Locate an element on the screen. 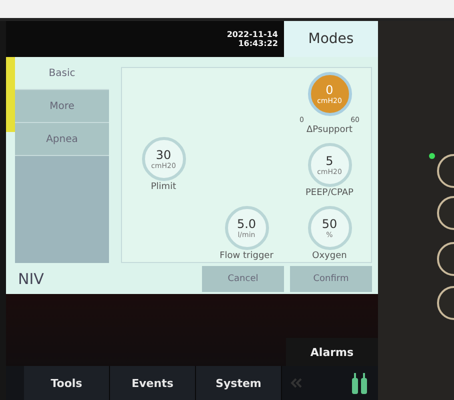 The image size is (454, 400). date-text: 2022-11-14 is located at coordinates (252, 34).